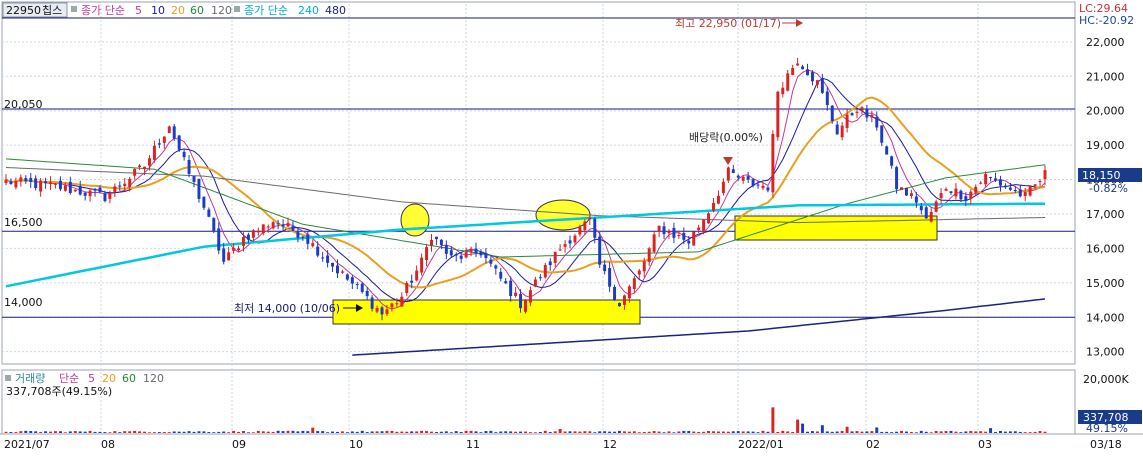  What do you see at coordinates (74, 9) in the screenshot?
I see `legend-marker-icon` at bounding box center [74, 9].